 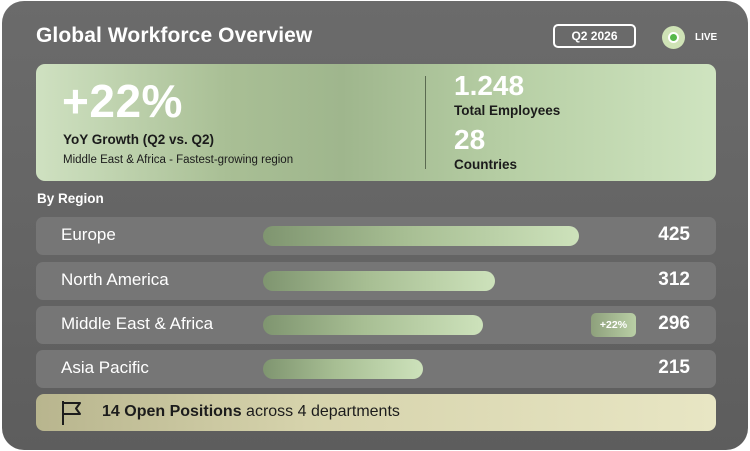 I want to click on region-row-europe: Europe 425, so click(x=376, y=236).